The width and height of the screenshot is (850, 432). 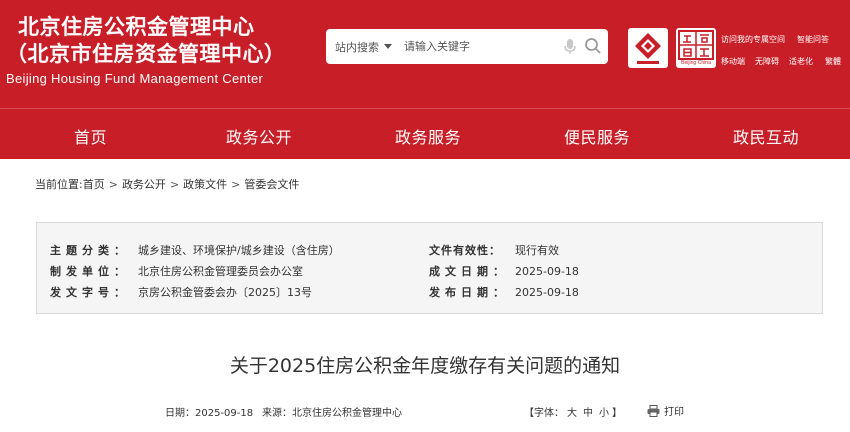 I want to click on font-size-large: 大, so click(x=572, y=413).